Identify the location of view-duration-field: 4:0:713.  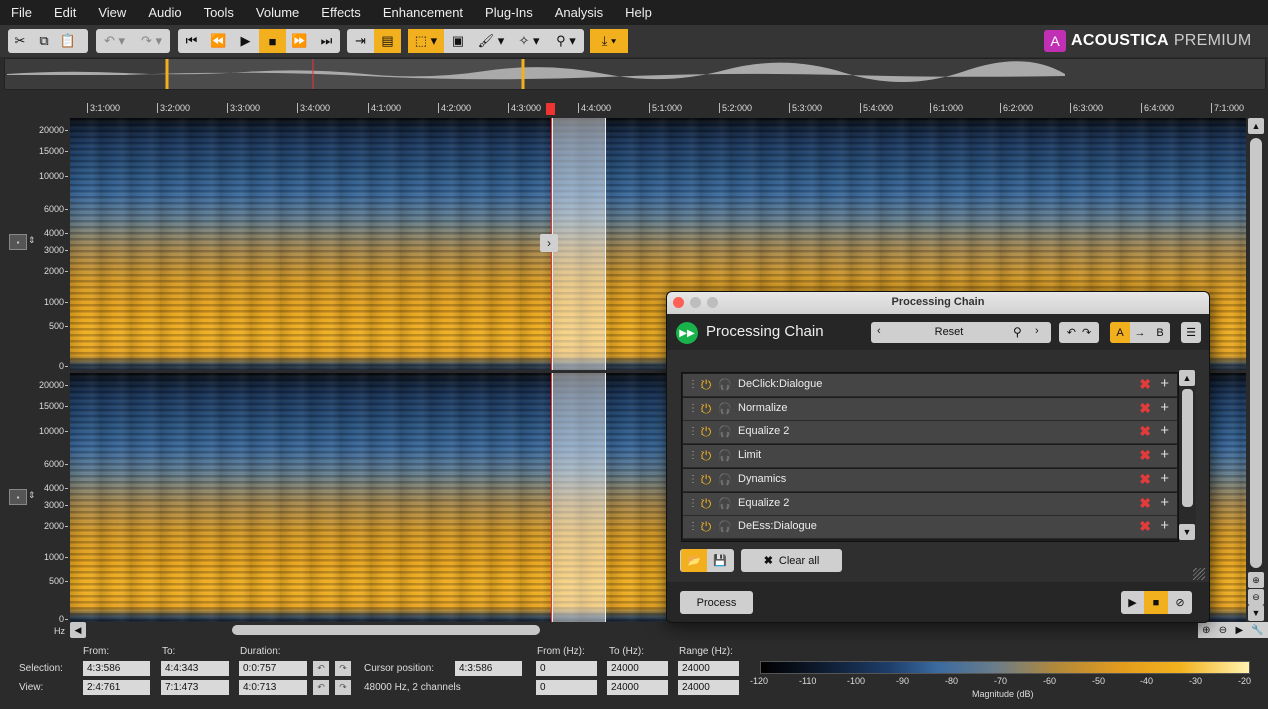
(273, 687).